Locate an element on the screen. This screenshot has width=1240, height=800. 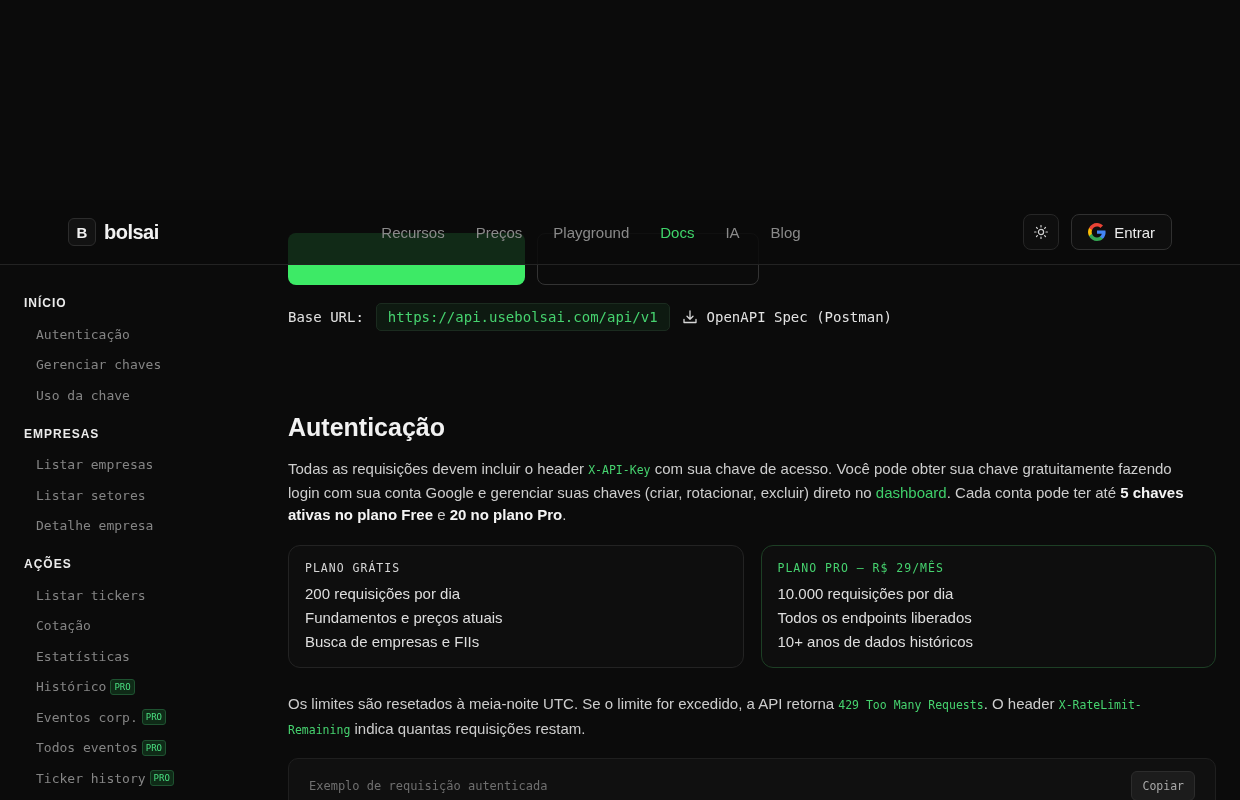
sidebar-section-title: AÇÕES is located at coordinates (48, 564).